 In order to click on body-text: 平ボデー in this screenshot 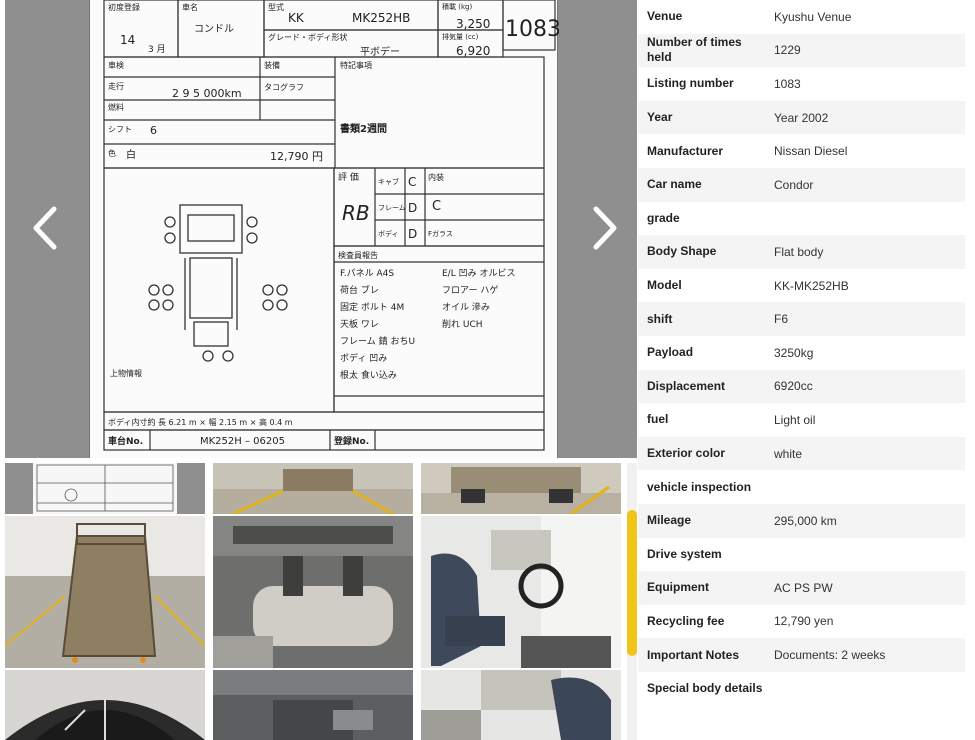, I will do `click(380, 51)`.